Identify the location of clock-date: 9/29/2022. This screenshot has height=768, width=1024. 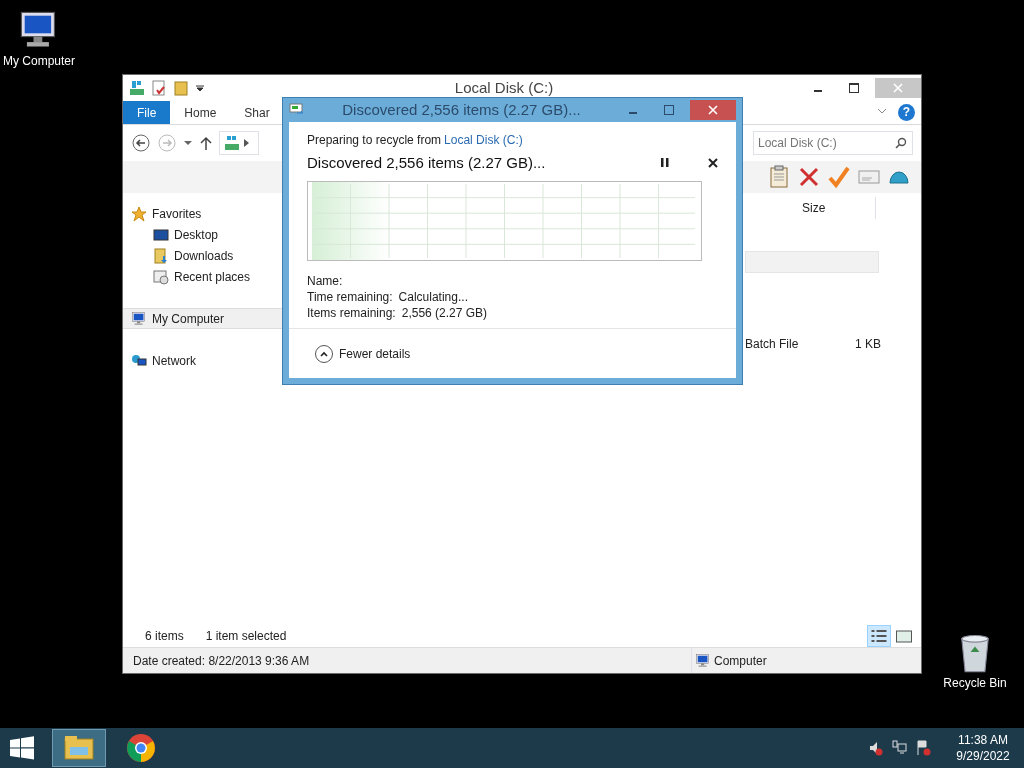
(983, 756).